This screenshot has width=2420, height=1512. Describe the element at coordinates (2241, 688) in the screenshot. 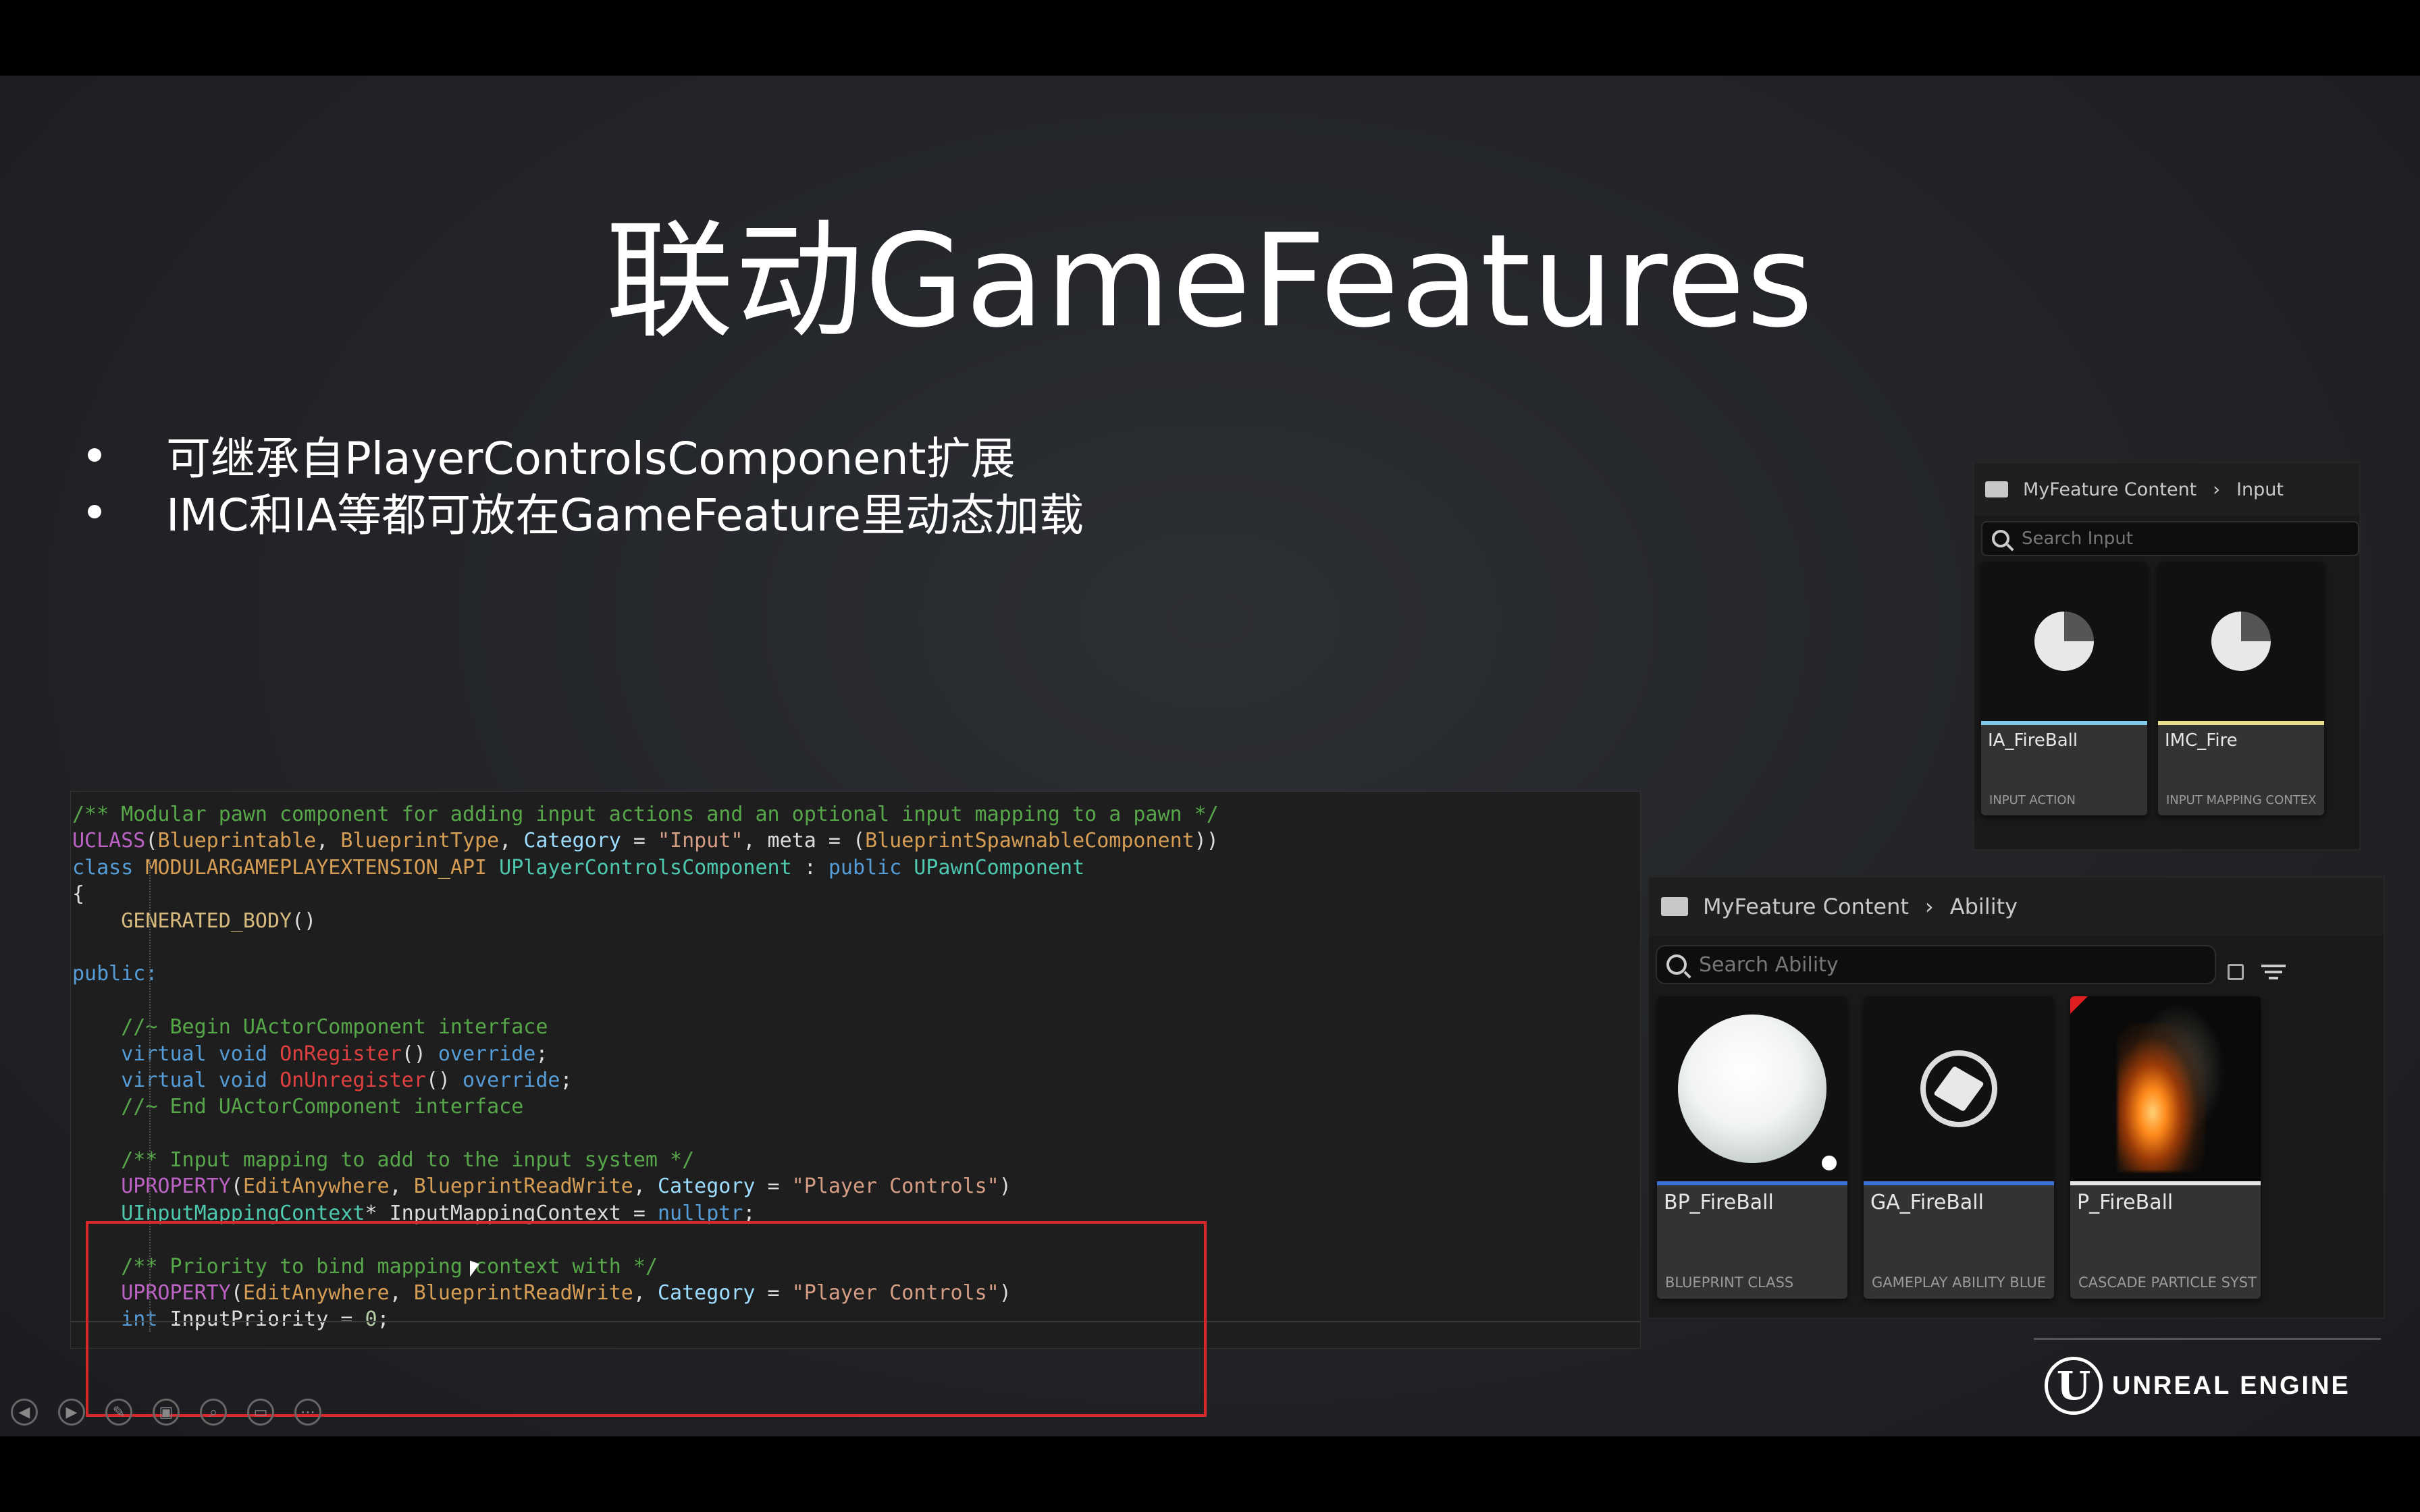

I see `asset-tile: IMC_Fire INPUT MAPPING CONTEX` at that location.